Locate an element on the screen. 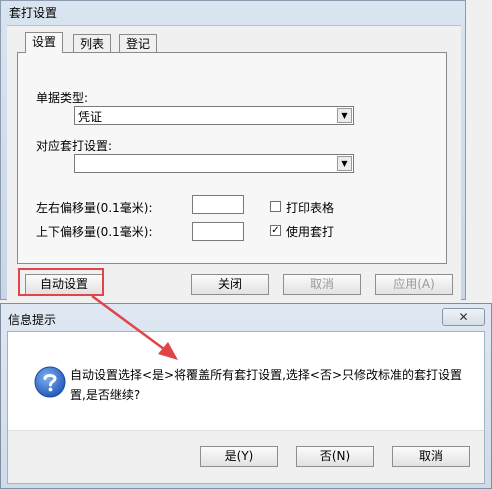 Image resolution: width=492 pixels, height=489 pixels. annotation-arrow is located at coordinates (134, 327).